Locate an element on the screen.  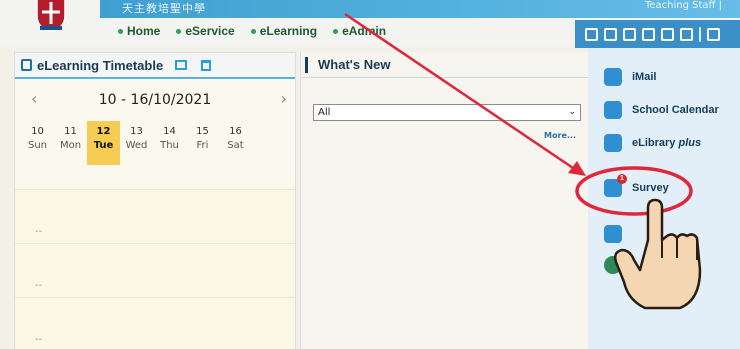
day-of-week: Sun is located at coordinates (37, 145).